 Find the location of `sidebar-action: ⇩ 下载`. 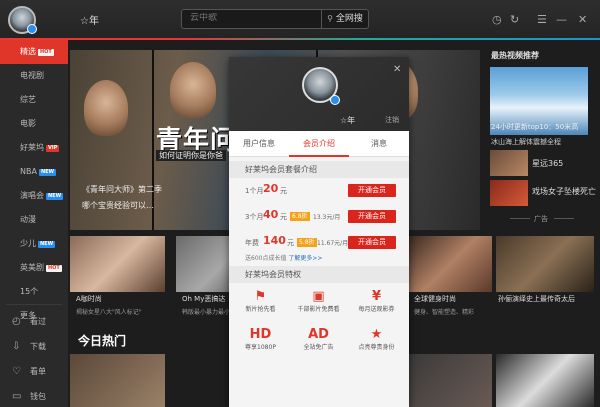

sidebar-action: ⇩ 下载 is located at coordinates (34, 347).